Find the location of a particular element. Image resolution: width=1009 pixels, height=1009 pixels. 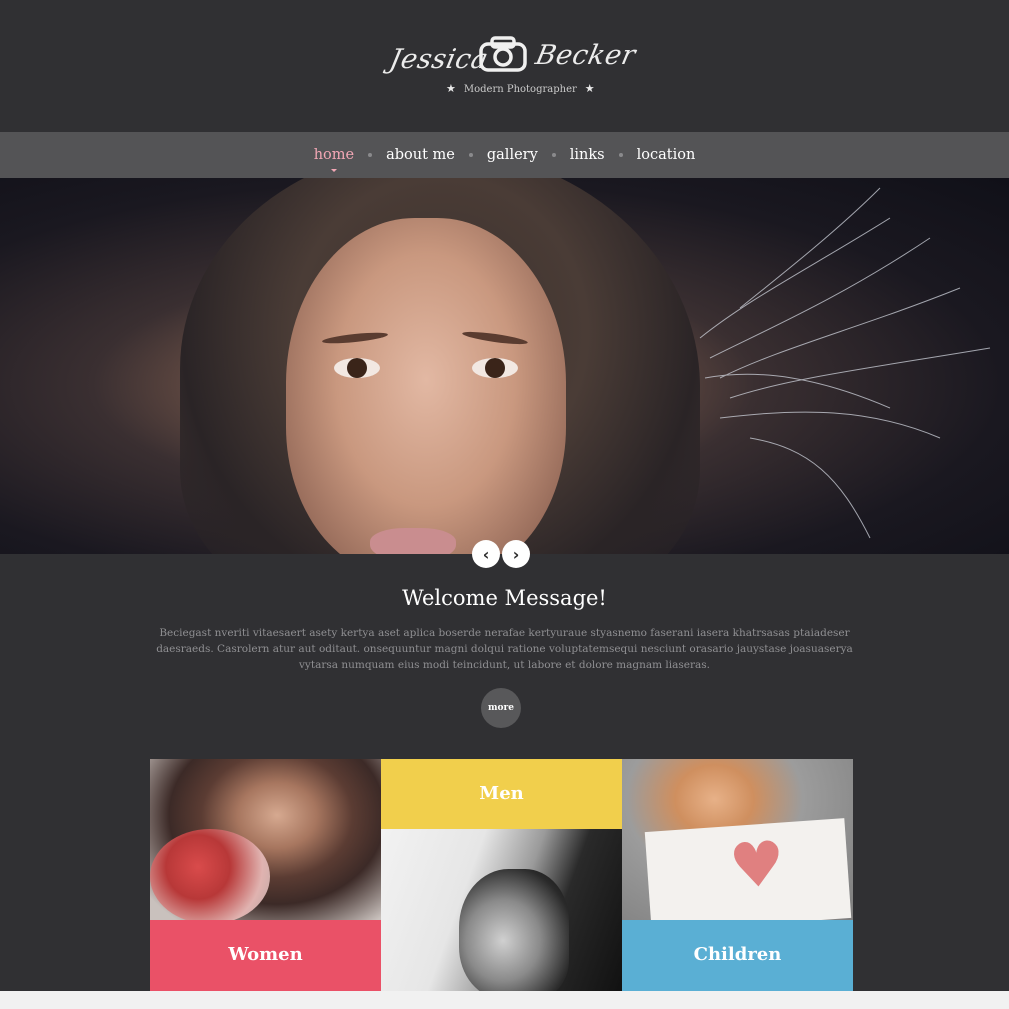

site-logo: Jessica Becker ★ Modern Photographer ★ is located at coordinates (505, 66).